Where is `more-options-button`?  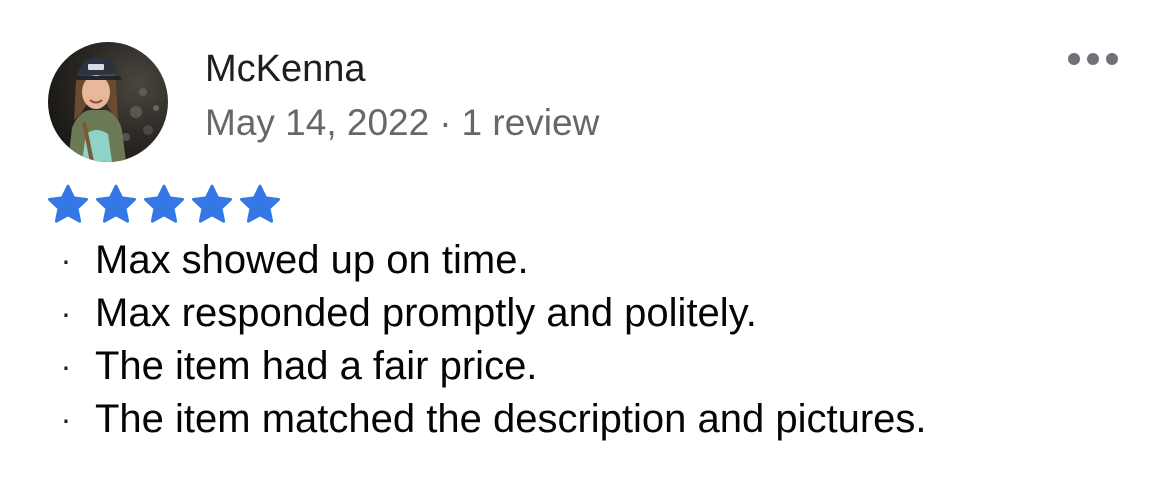 more-options-button is located at coordinates (1093, 59).